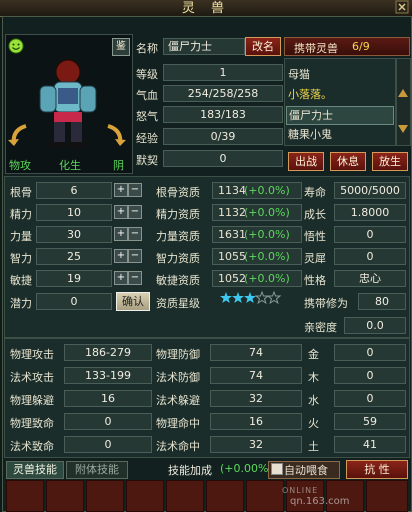 Image resolution: width=412 pixels, height=512 pixels. I want to click on resistance-button: 抗 性, so click(377, 469).